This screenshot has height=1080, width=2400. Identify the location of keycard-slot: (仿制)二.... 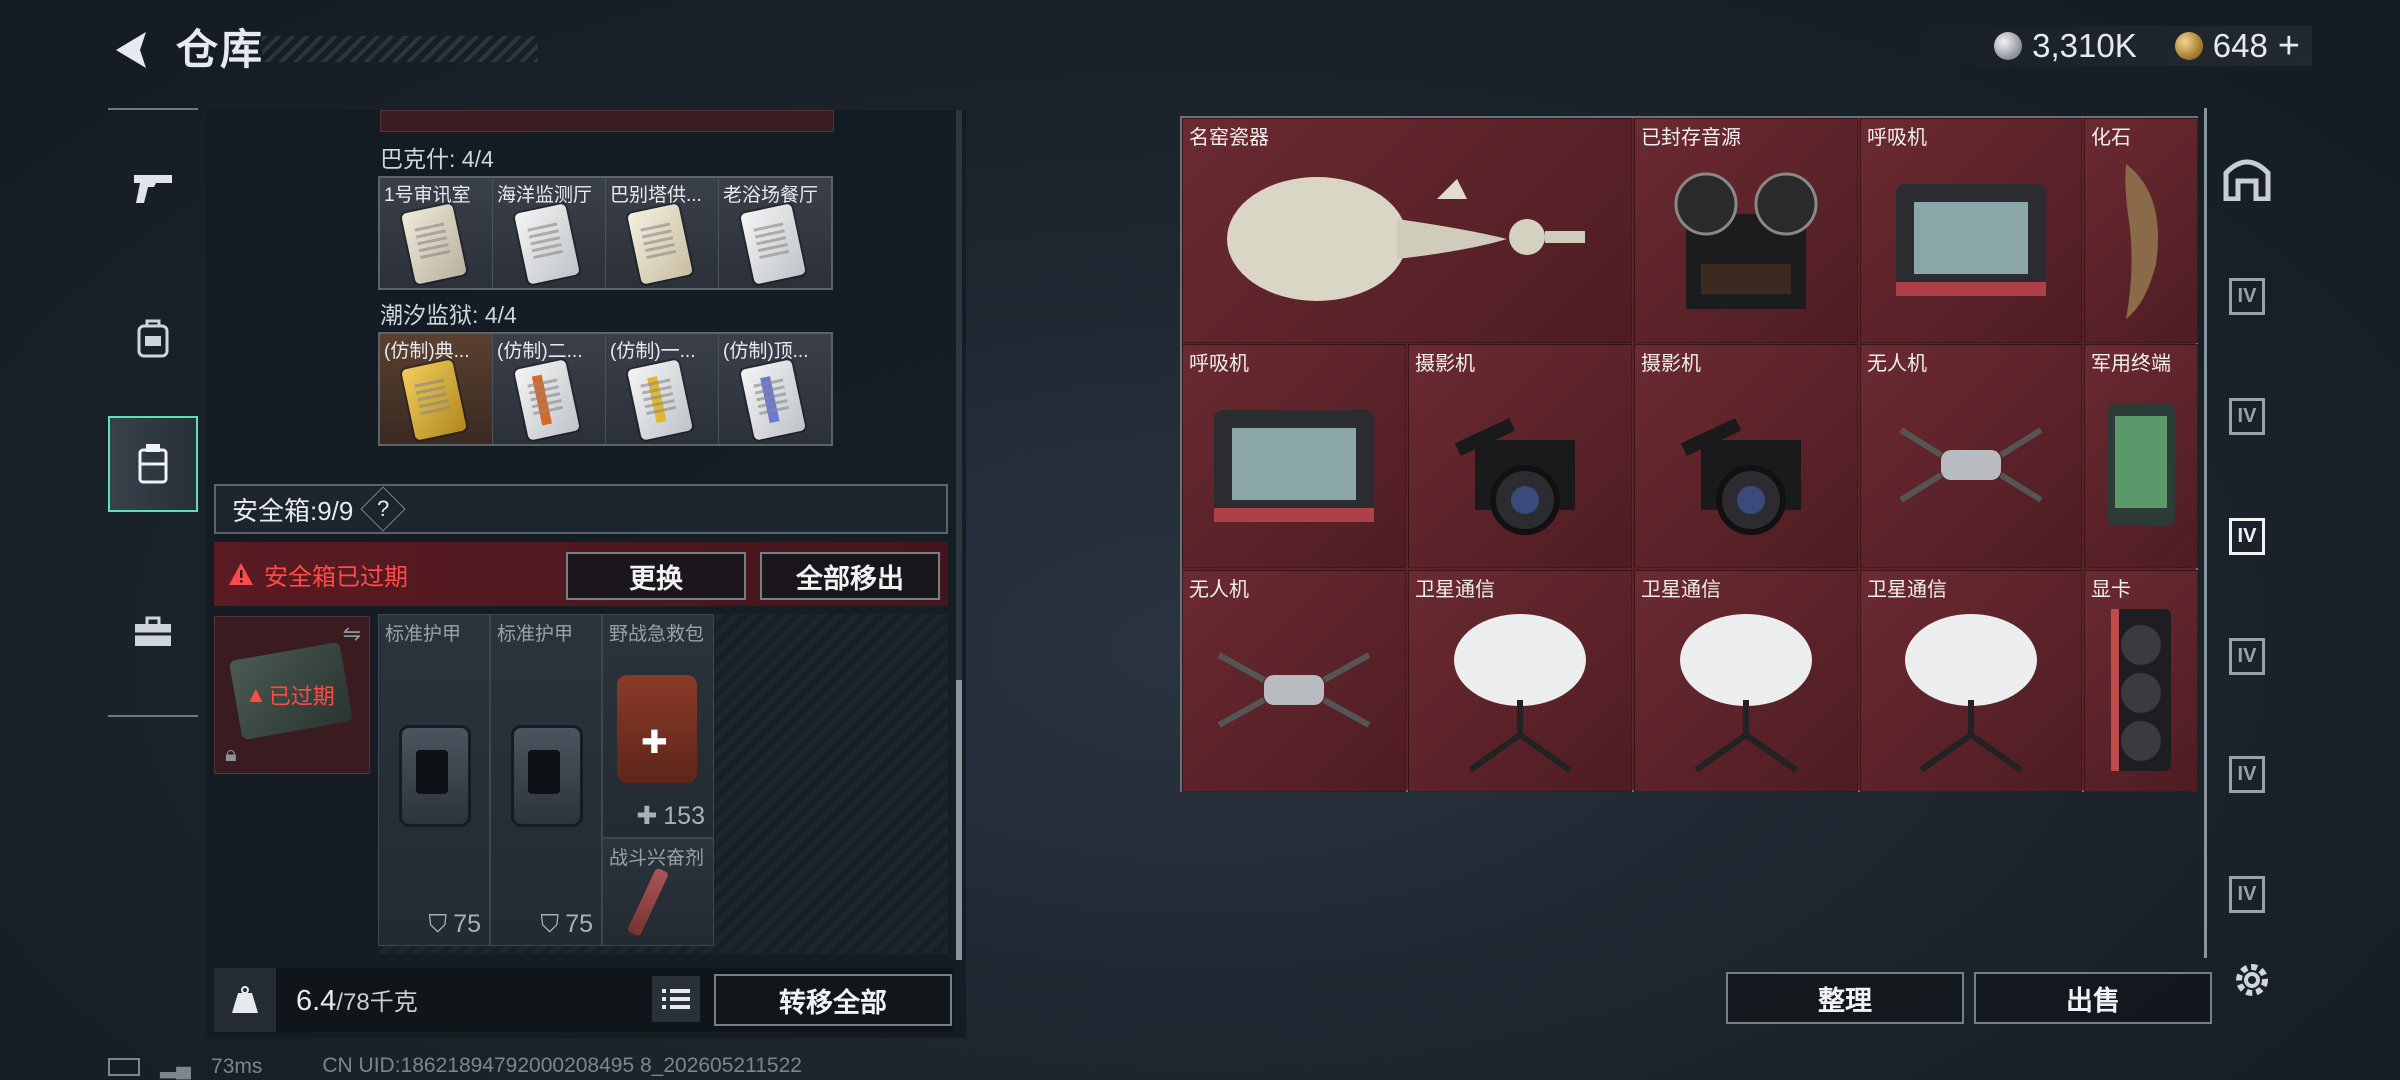
(549, 389).